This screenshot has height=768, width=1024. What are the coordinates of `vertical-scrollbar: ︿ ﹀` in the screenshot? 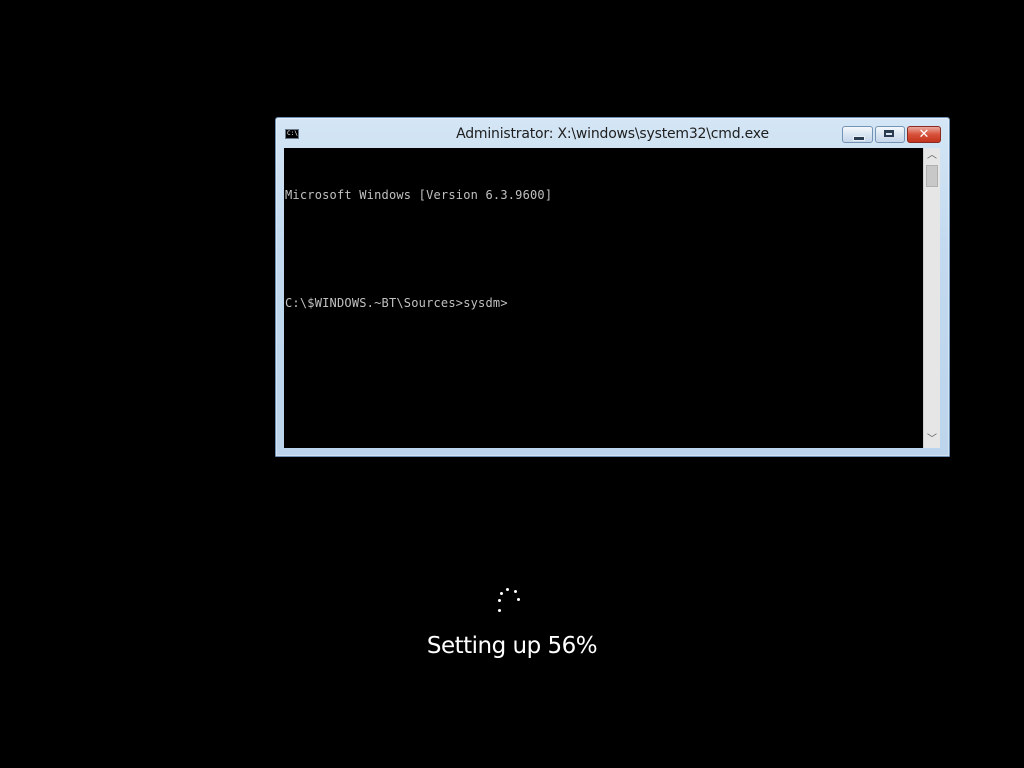 It's located at (931, 298).